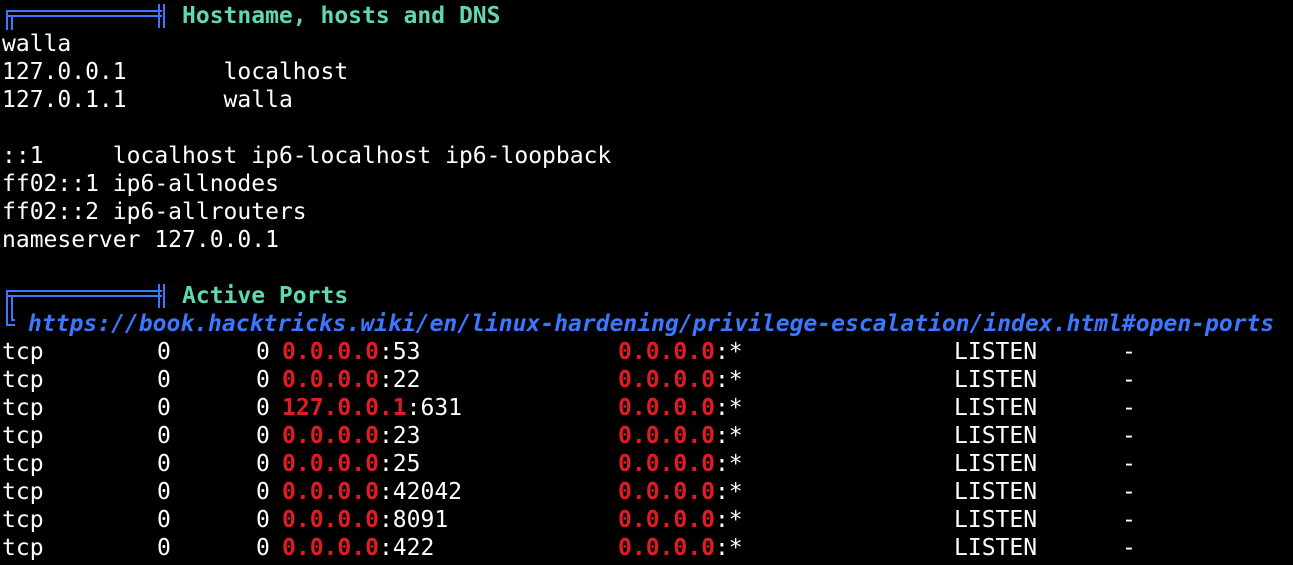 The image size is (1293, 565). I want to click on section-title: Active Ports, so click(265, 296).